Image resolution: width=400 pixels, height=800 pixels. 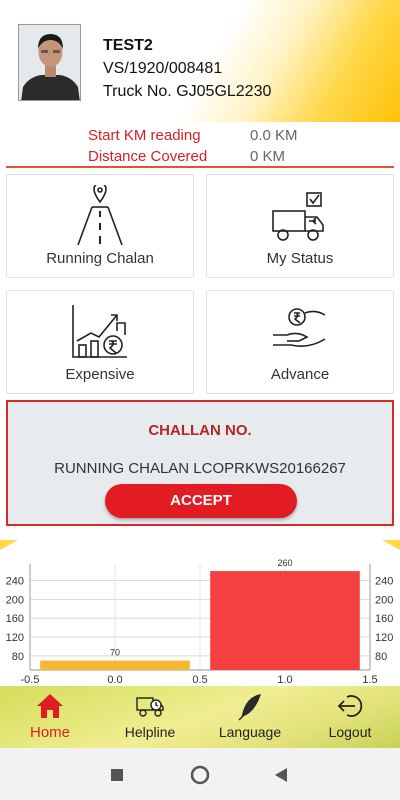 What do you see at coordinates (250, 732) in the screenshot?
I see `nav-language-label: Language` at bounding box center [250, 732].